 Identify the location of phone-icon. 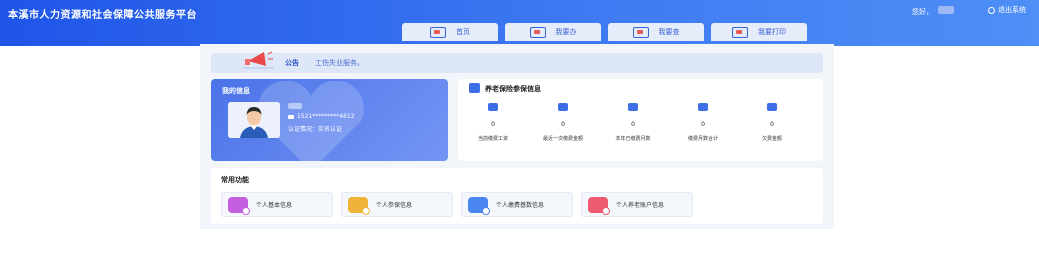
(291, 116).